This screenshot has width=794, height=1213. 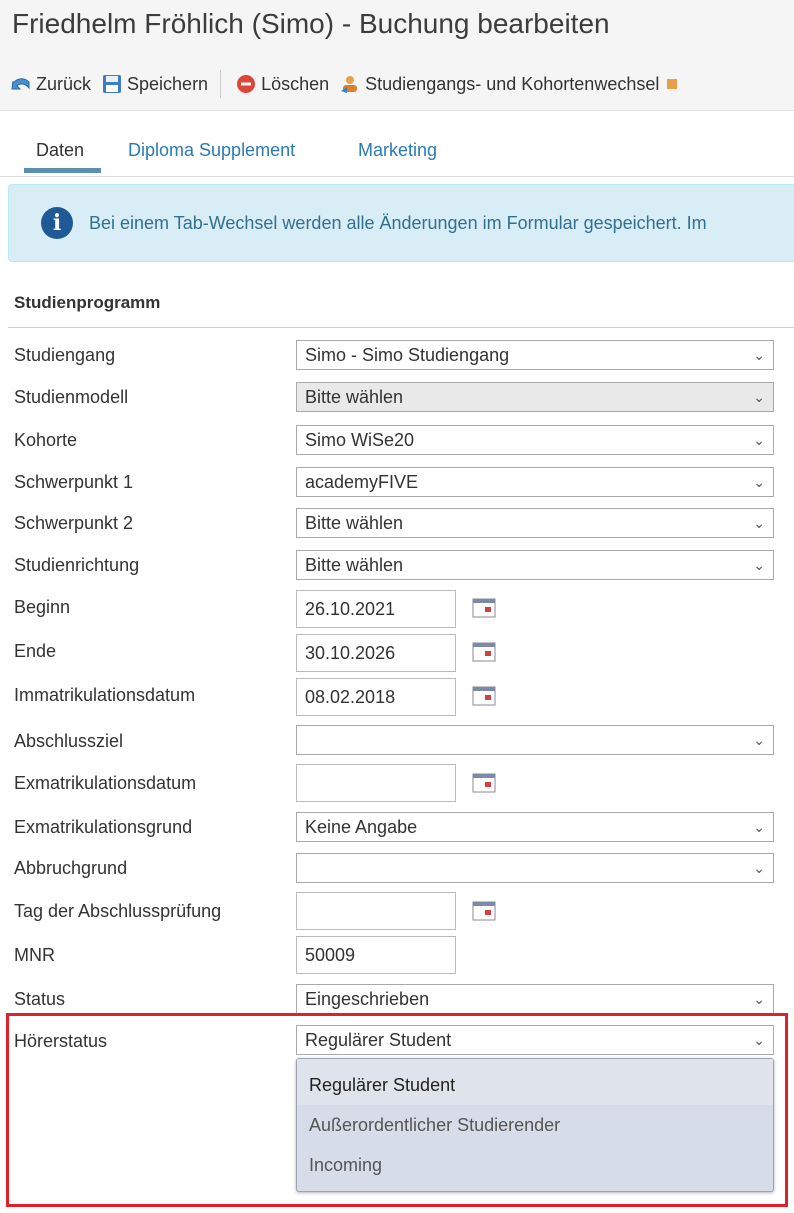 I want to click on abbruchgrund-label: Abbruchgrund, so click(x=71, y=868).